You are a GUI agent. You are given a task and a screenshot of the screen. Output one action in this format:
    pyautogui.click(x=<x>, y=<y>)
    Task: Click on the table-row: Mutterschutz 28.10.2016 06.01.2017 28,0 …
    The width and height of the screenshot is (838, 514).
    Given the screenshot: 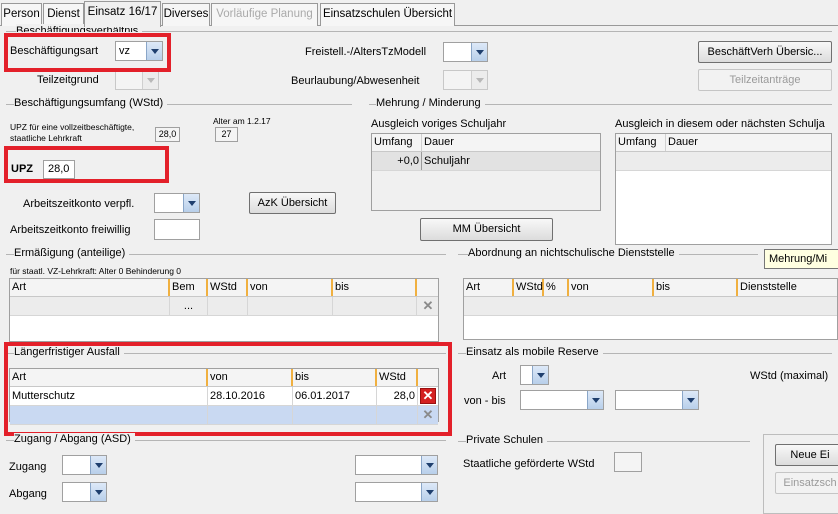 What is the action you would take?
    pyautogui.click(x=224, y=396)
    